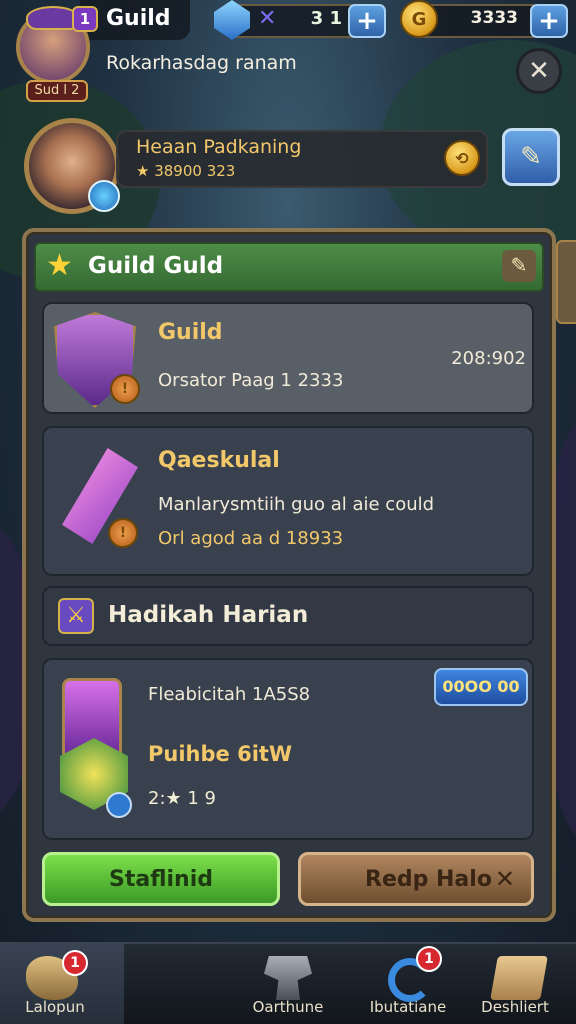 The height and width of the screenshot is (1024, 576). Describe the element at coordinates (519, 266) in the screenshot. I see `panel-edit-icon: ✎` at that location.